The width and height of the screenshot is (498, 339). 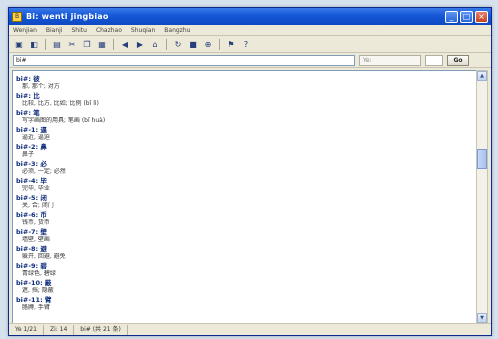 What do you see at coordinates (44, 256) in the screenshot?
I see `entry-body: 躲开, 回避, 避免` at bounding box center [44, 256].